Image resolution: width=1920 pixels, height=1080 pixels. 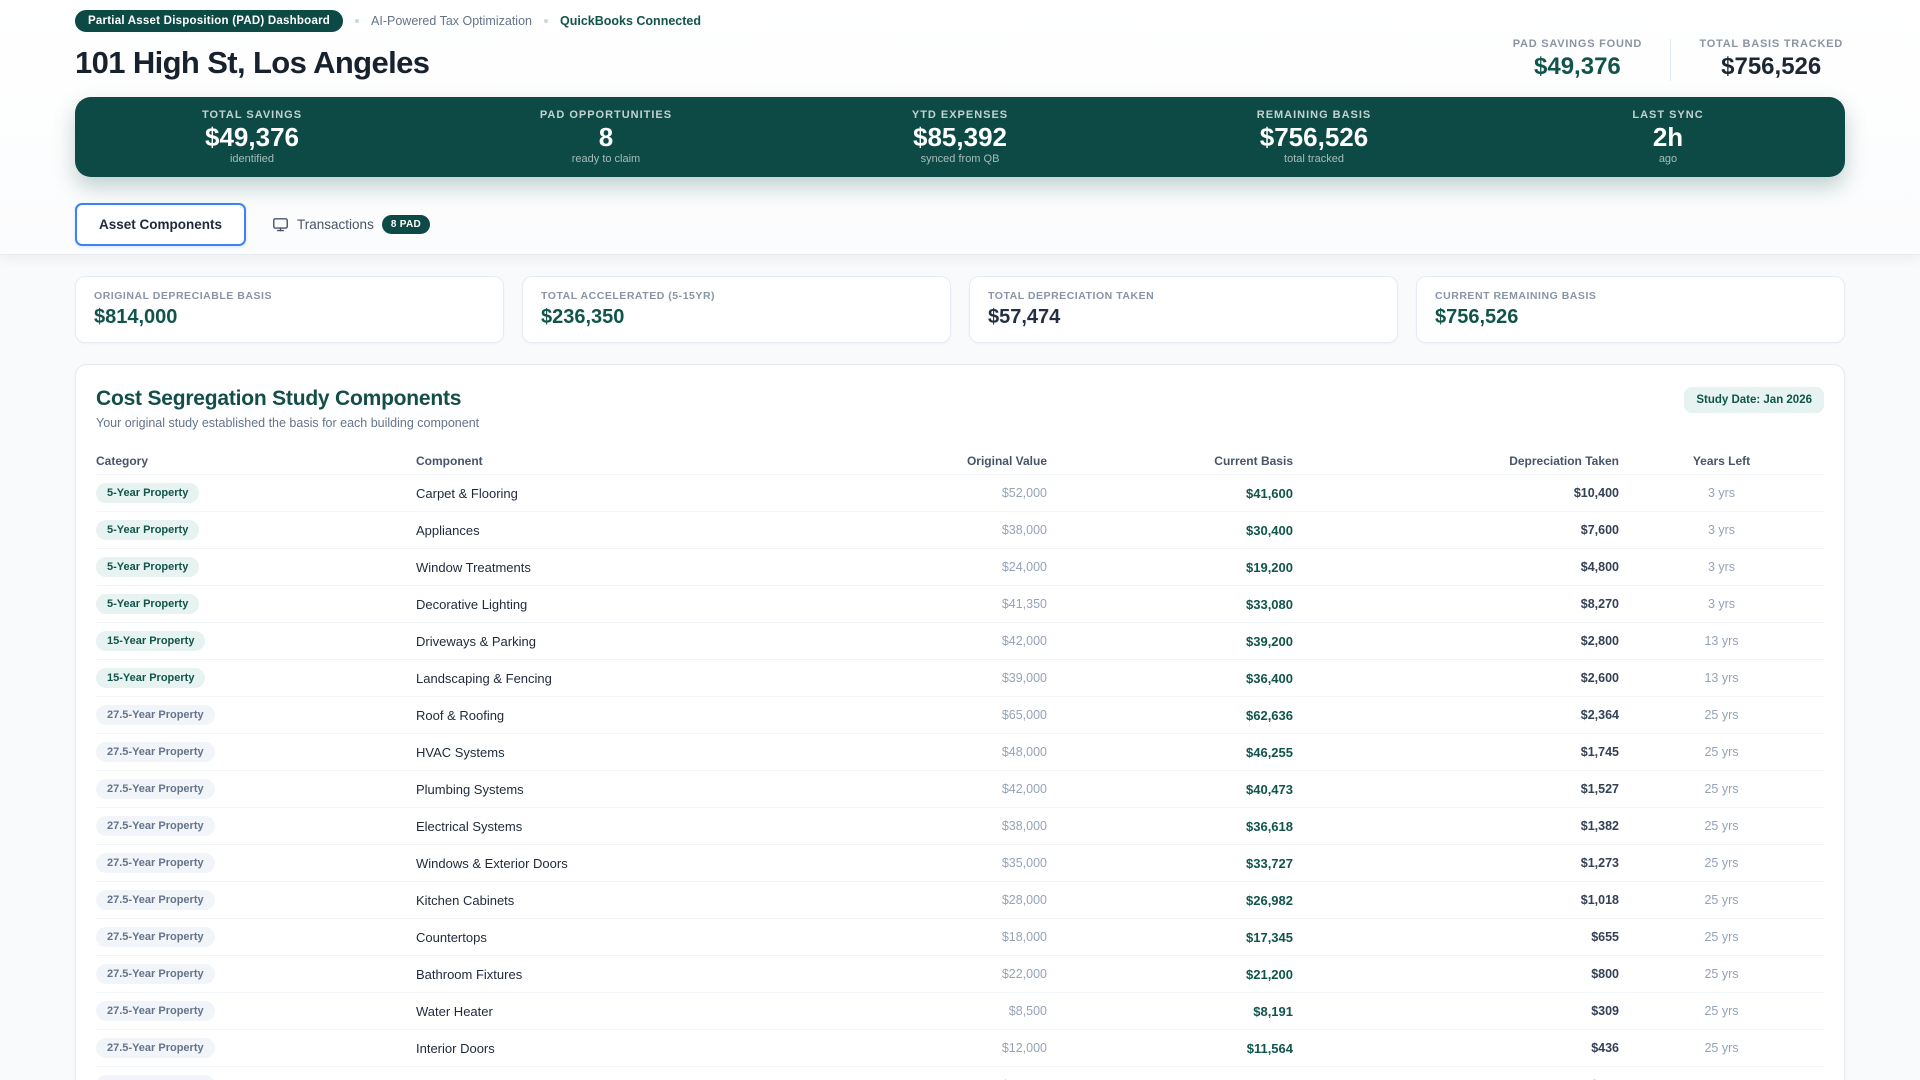 I want to click on current-basis-cell: $21,200, so click(x=1269, y=974).